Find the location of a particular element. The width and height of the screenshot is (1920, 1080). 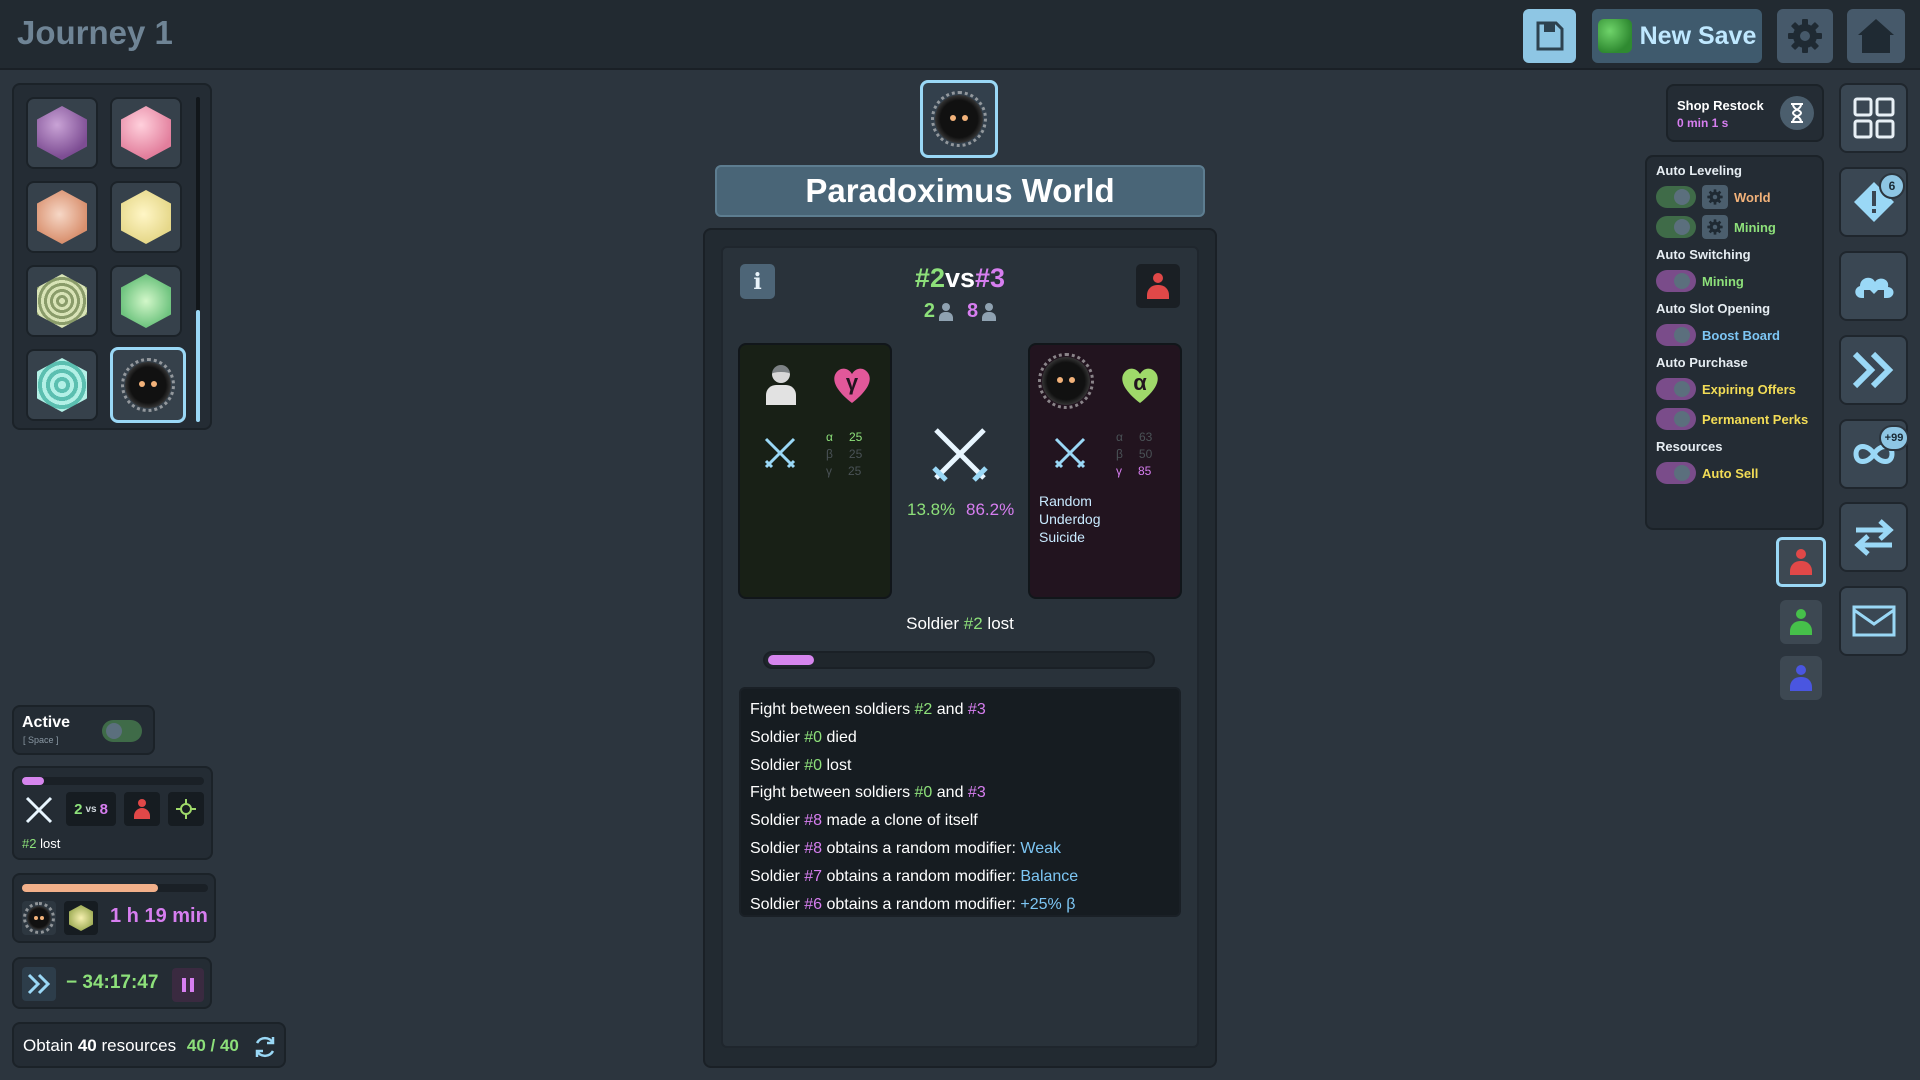

target-icon is located at coordinates (186, 809).